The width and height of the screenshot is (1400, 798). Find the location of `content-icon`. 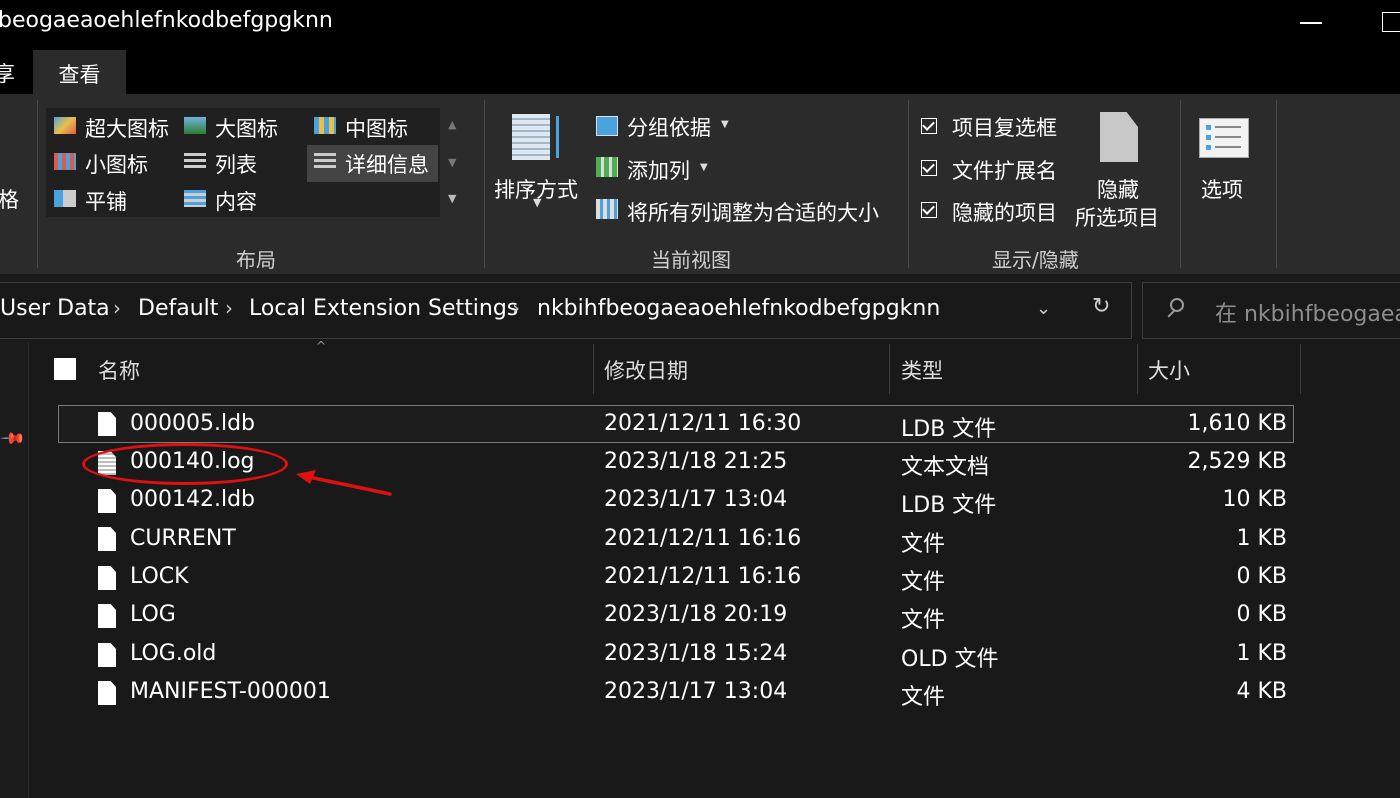

content-icon is located at coordinates (195, 198).